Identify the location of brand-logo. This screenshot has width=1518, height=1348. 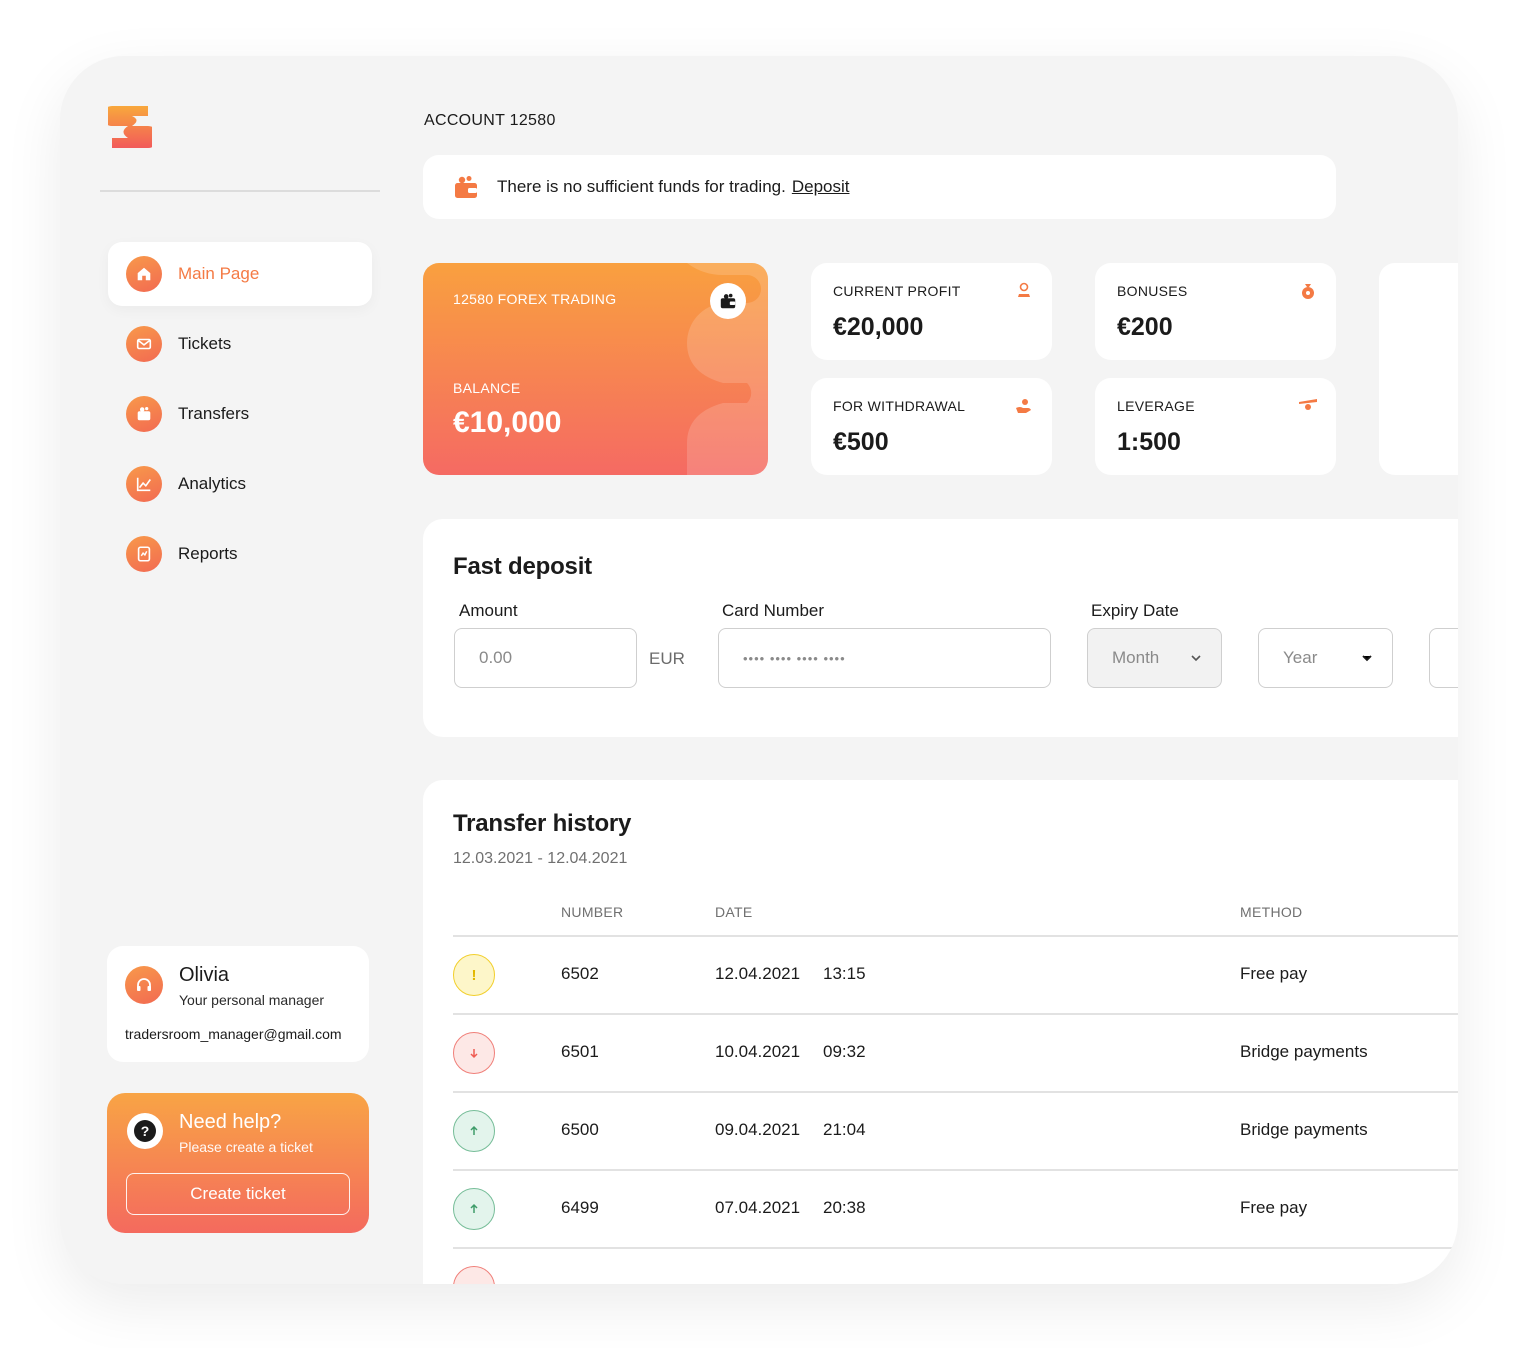
(130, 127).